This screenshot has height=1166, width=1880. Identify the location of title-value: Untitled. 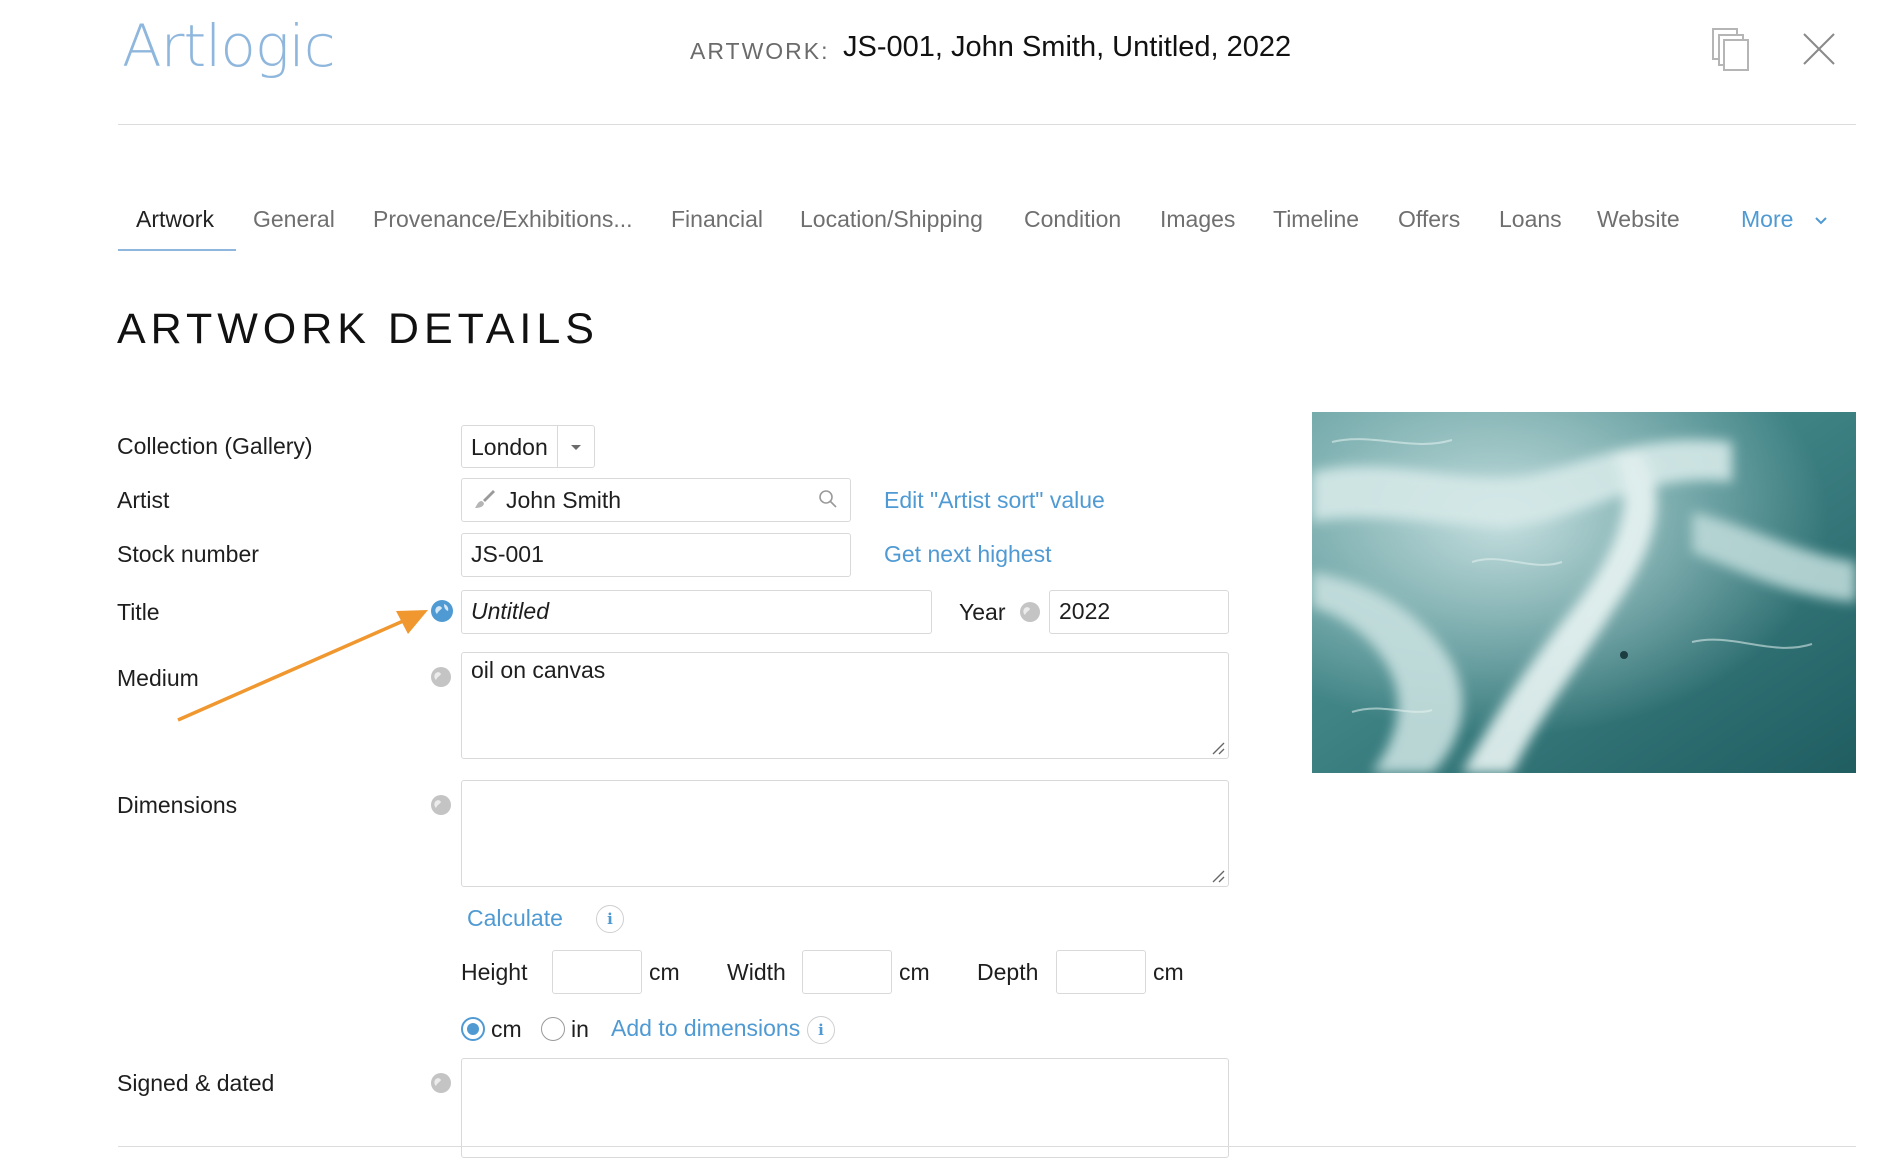
(510, 611).